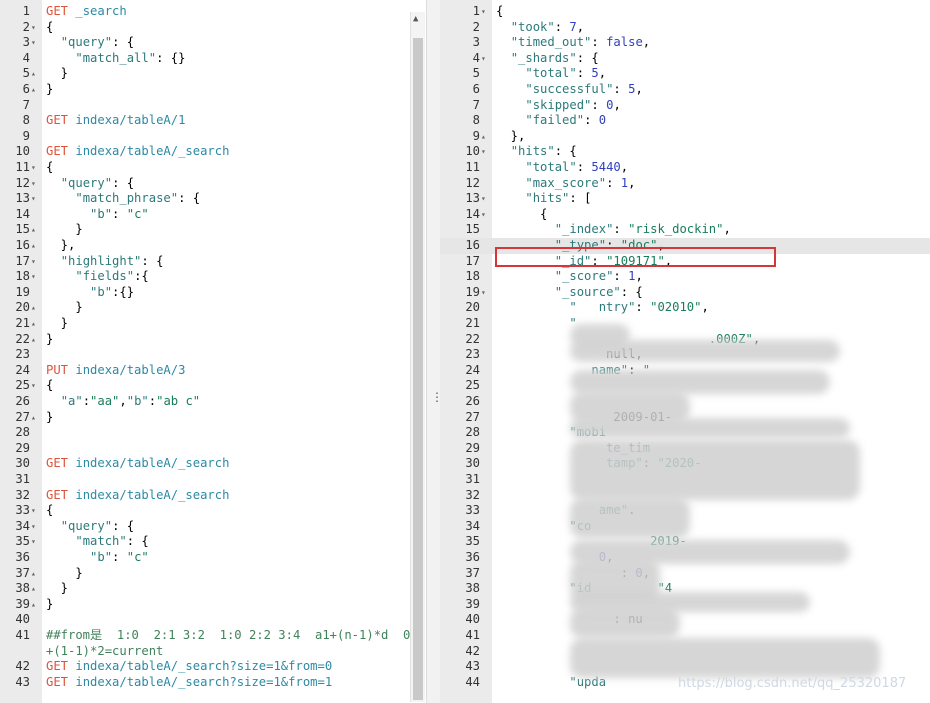 This screenshot has height=703, width=930. What do you see at coordinates (685, 324) in the screenshot?
I see `code-line: 21 "` at bounding box center [685, 324].